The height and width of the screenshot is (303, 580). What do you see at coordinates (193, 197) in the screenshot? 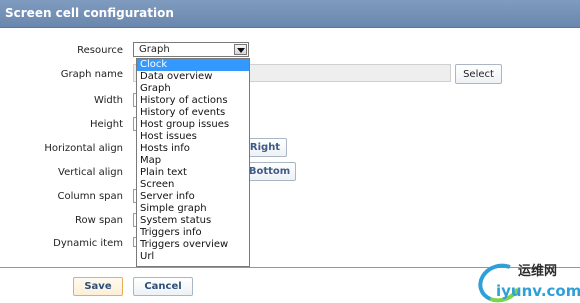
I see `dropdown-option: Server info` at bounding box center [193, 197].